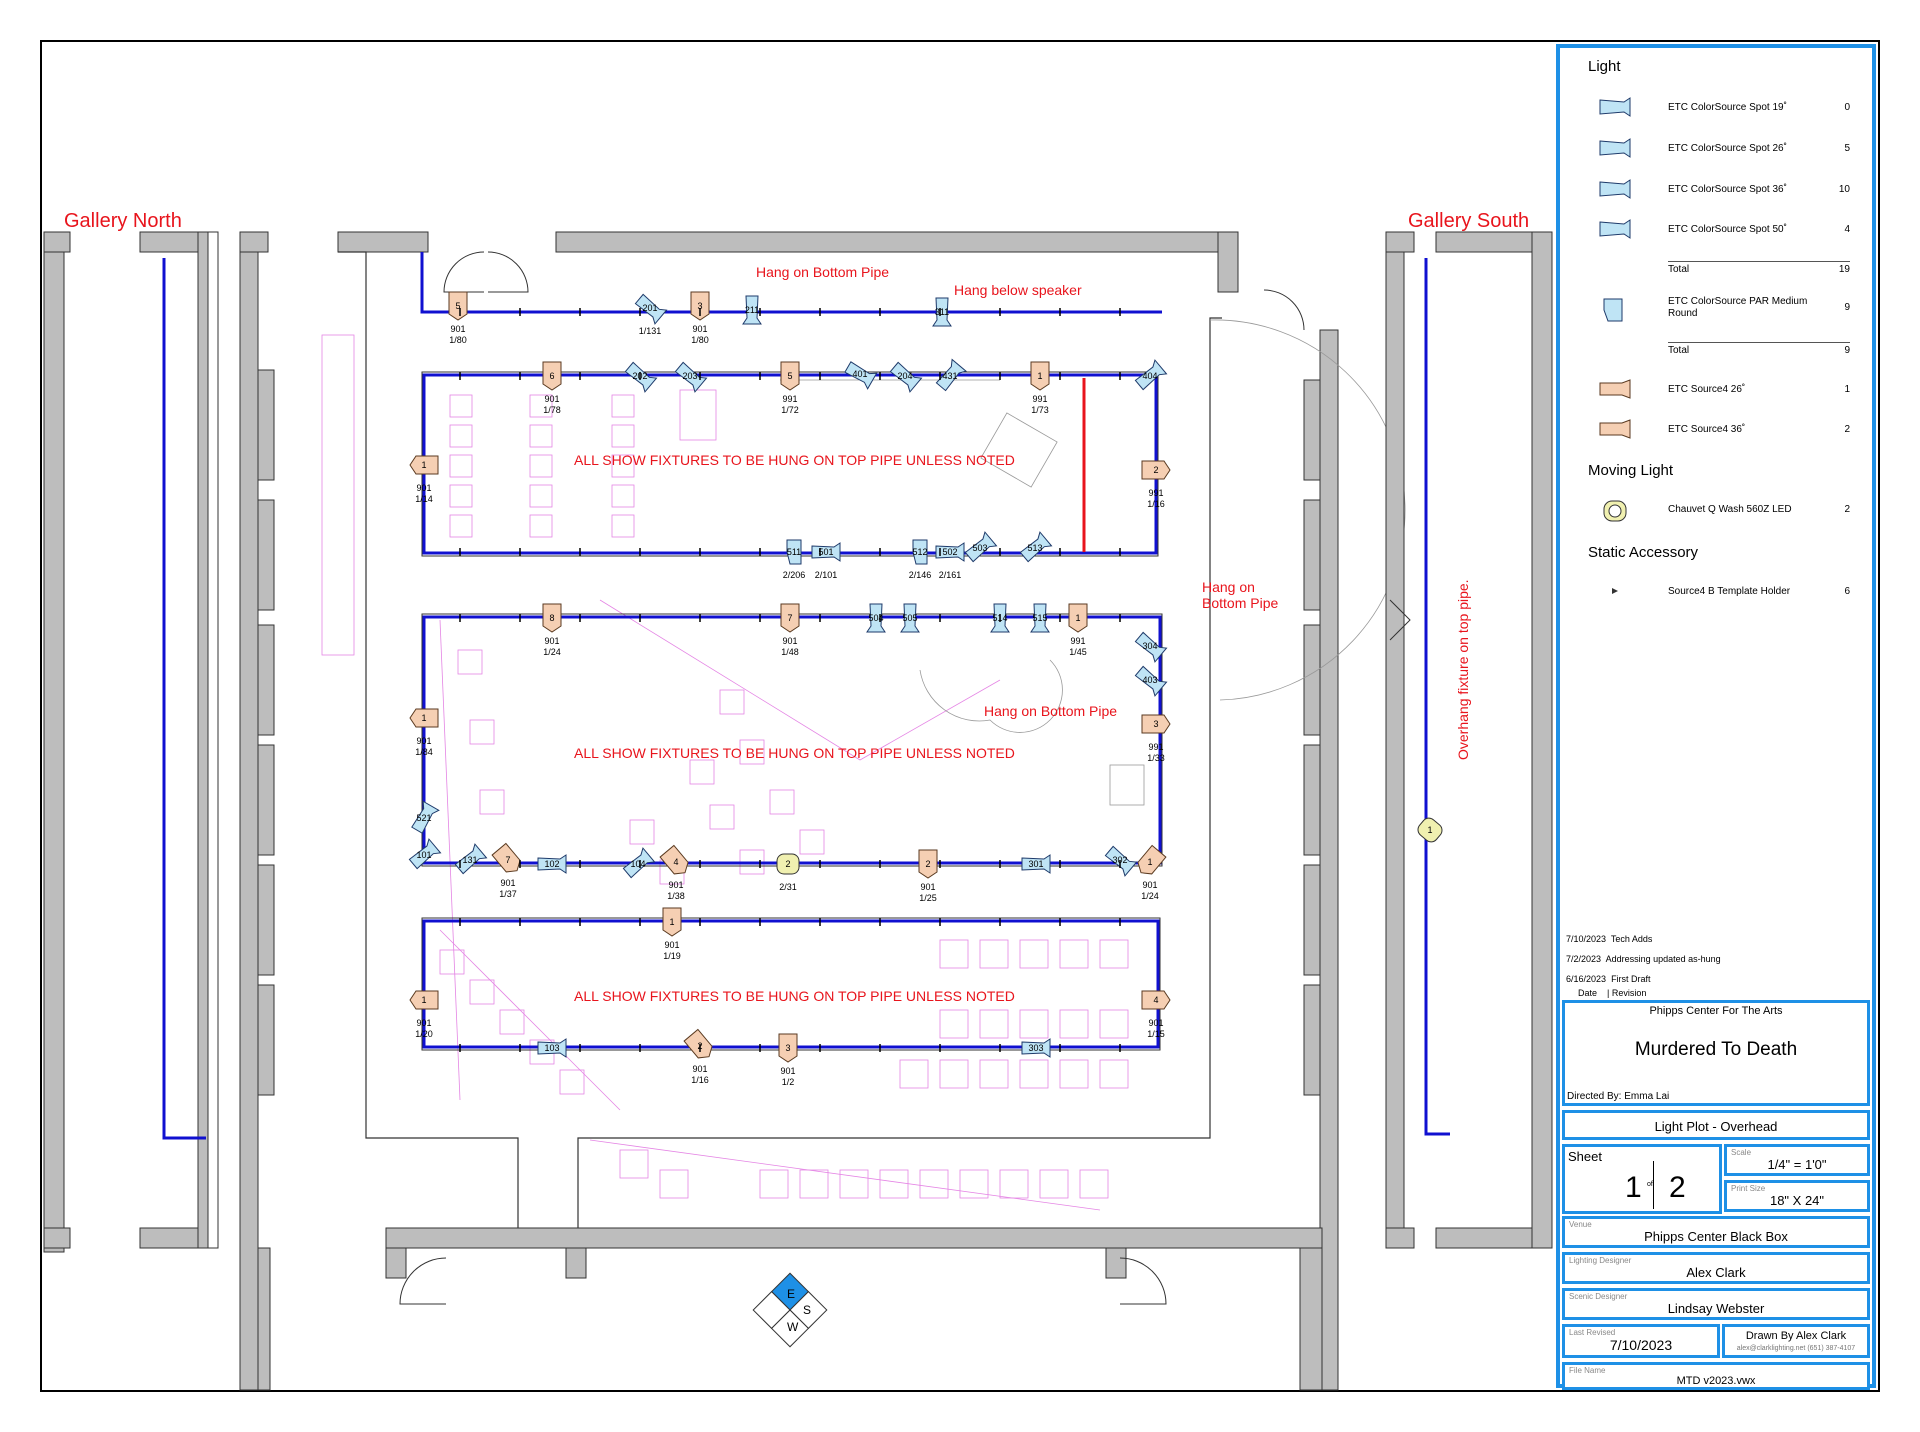  I want to click on show-title: Murdered To Death, so click(1716, 1049).